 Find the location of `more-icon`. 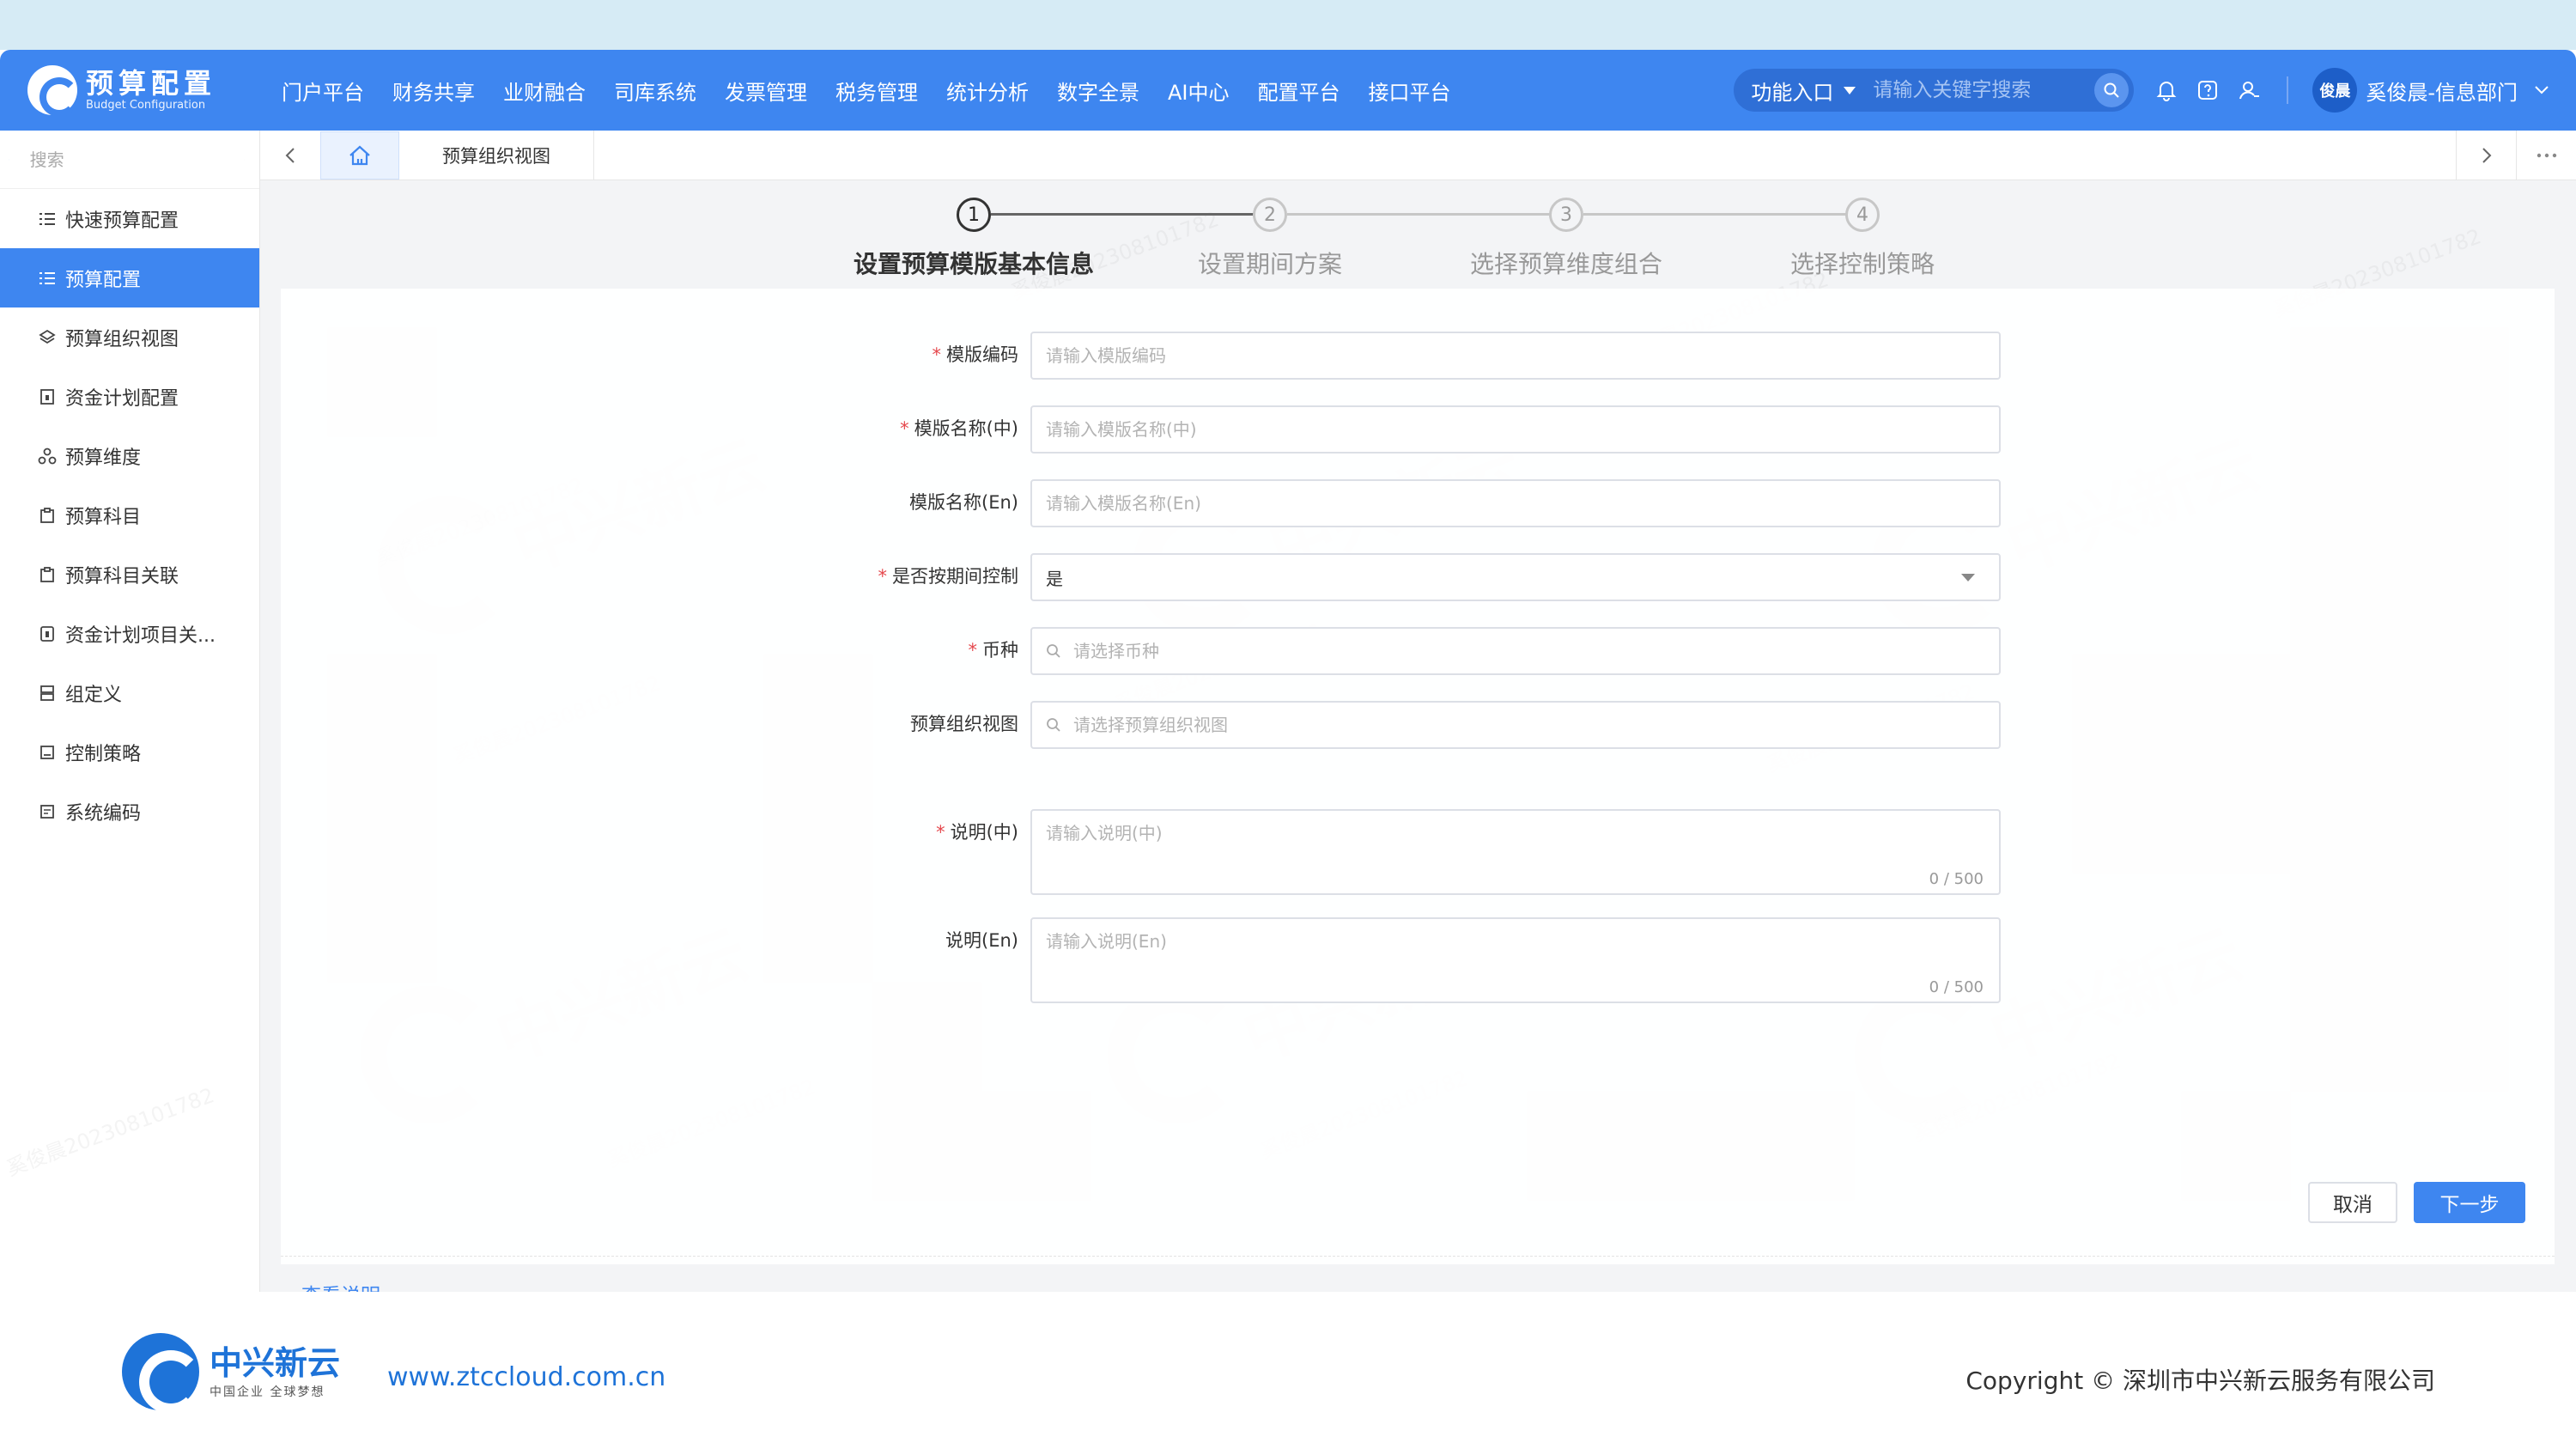

more-icon is located at coordinates (2546, 155).